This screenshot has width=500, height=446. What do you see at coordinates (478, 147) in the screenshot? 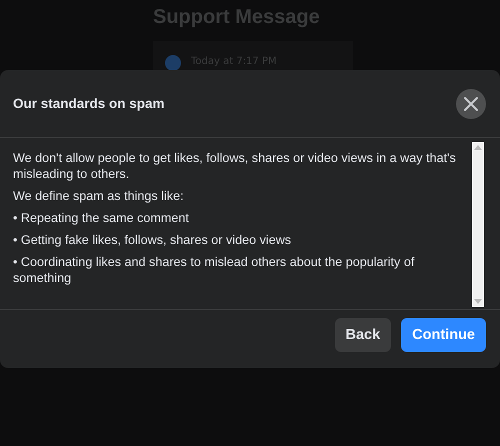
I see `scroll-up-icon` at bounding box center [478, 147].